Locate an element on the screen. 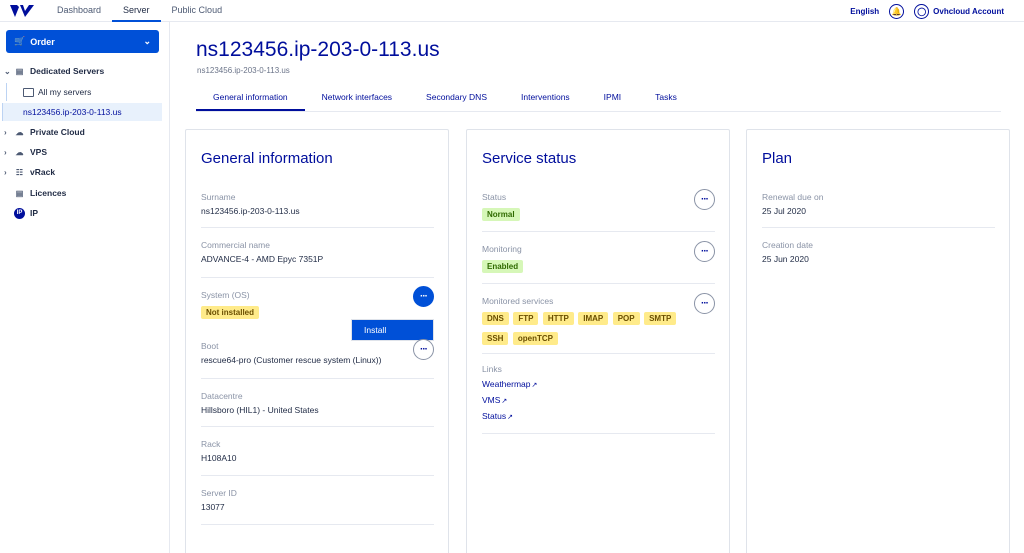 This screenshot has height=553, width=1024. creation-label: Creation date is located at coordinates (788, 245).